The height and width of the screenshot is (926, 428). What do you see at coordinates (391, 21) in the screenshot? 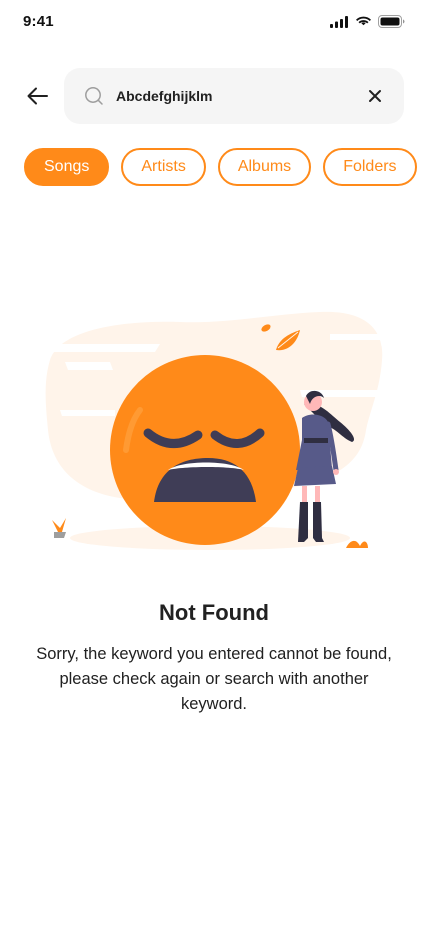
I see `battery-icon` at bounding box center [391, 21].